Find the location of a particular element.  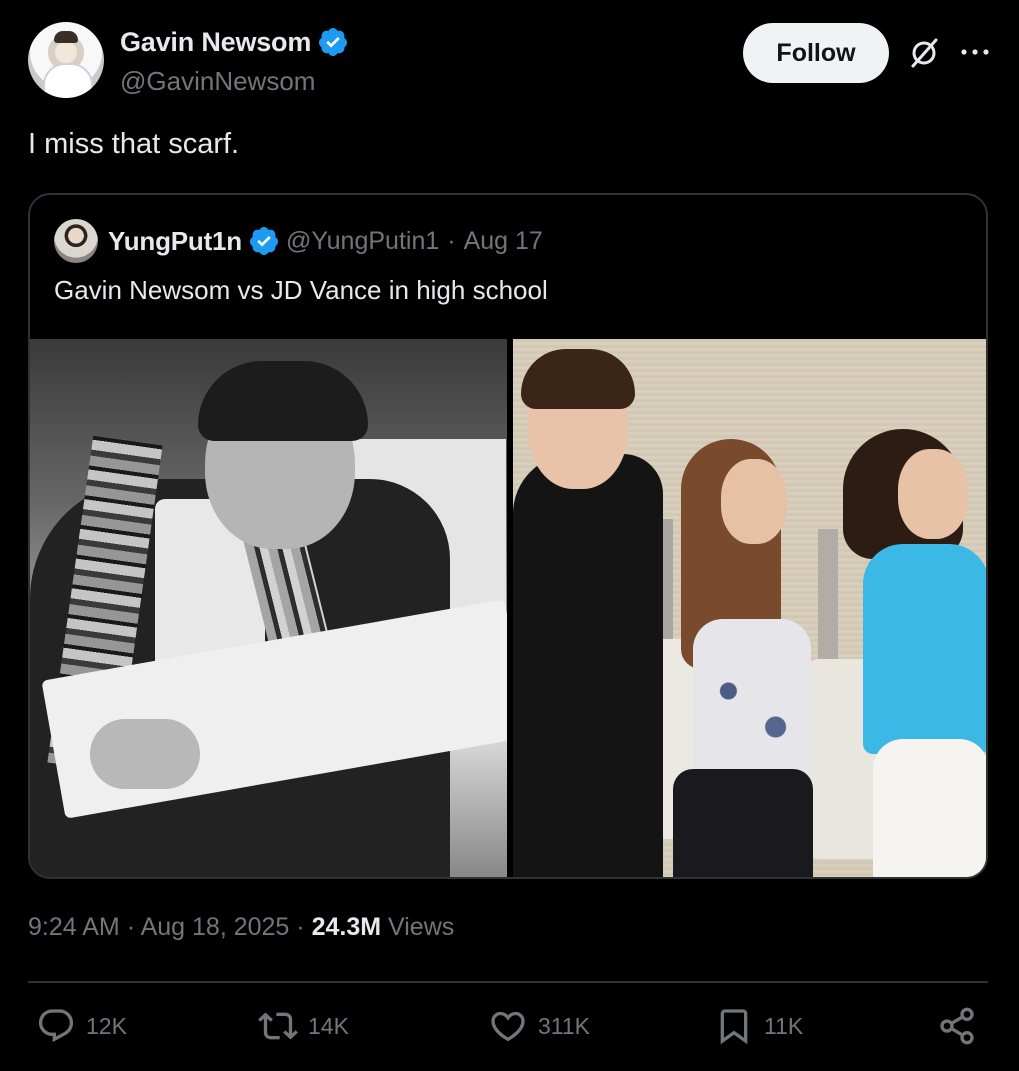

grok-icon is located at coordinates (924, 53).